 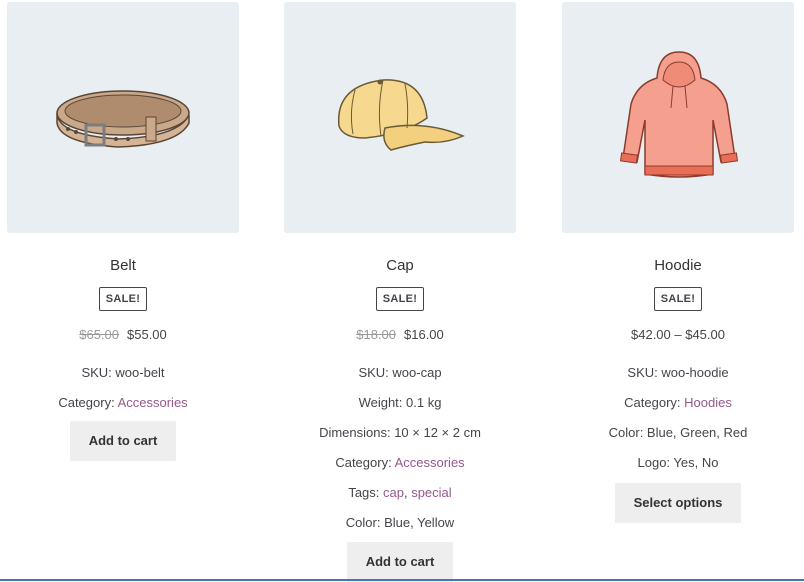 What do you see at coordinates (400, 335) in the screenshot?
I see `product-price: $18.00 $16.00` at bounding box center [400, 335].